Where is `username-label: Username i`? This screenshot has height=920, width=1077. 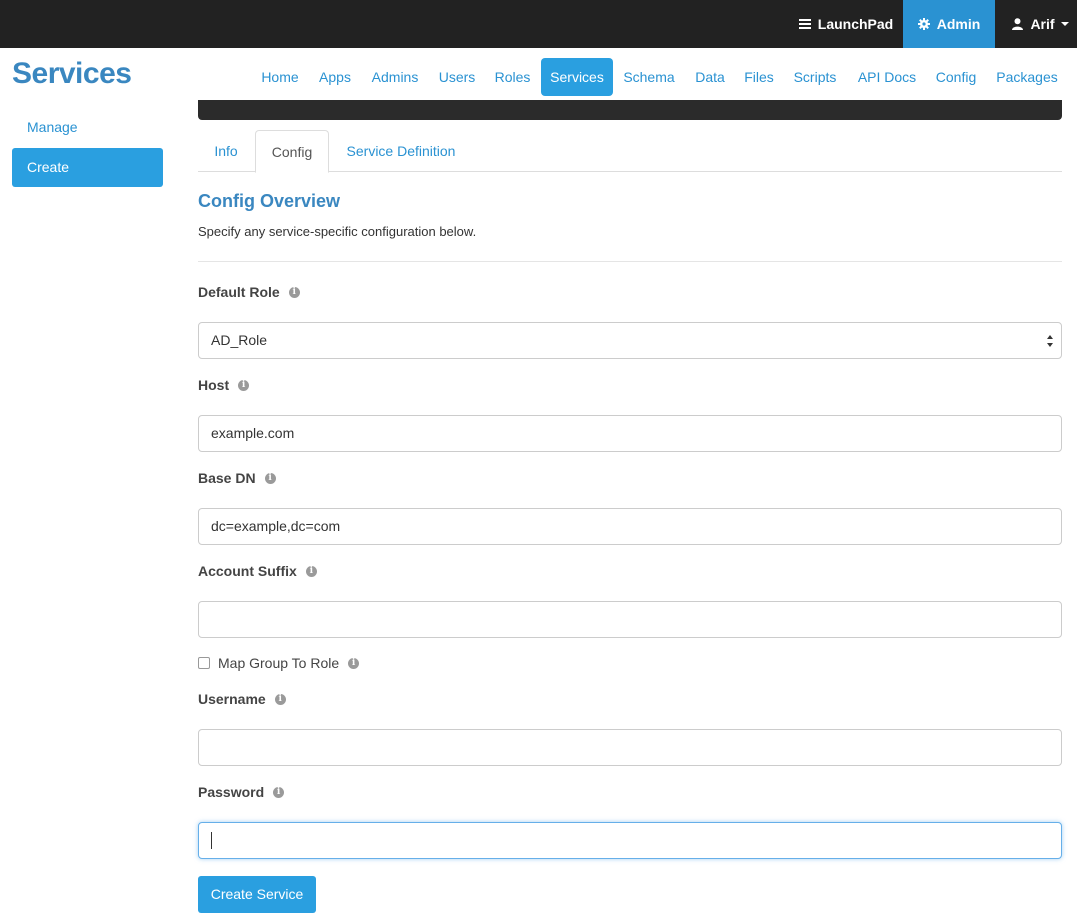 username-label: Username i is located at coordinates (242, 699).